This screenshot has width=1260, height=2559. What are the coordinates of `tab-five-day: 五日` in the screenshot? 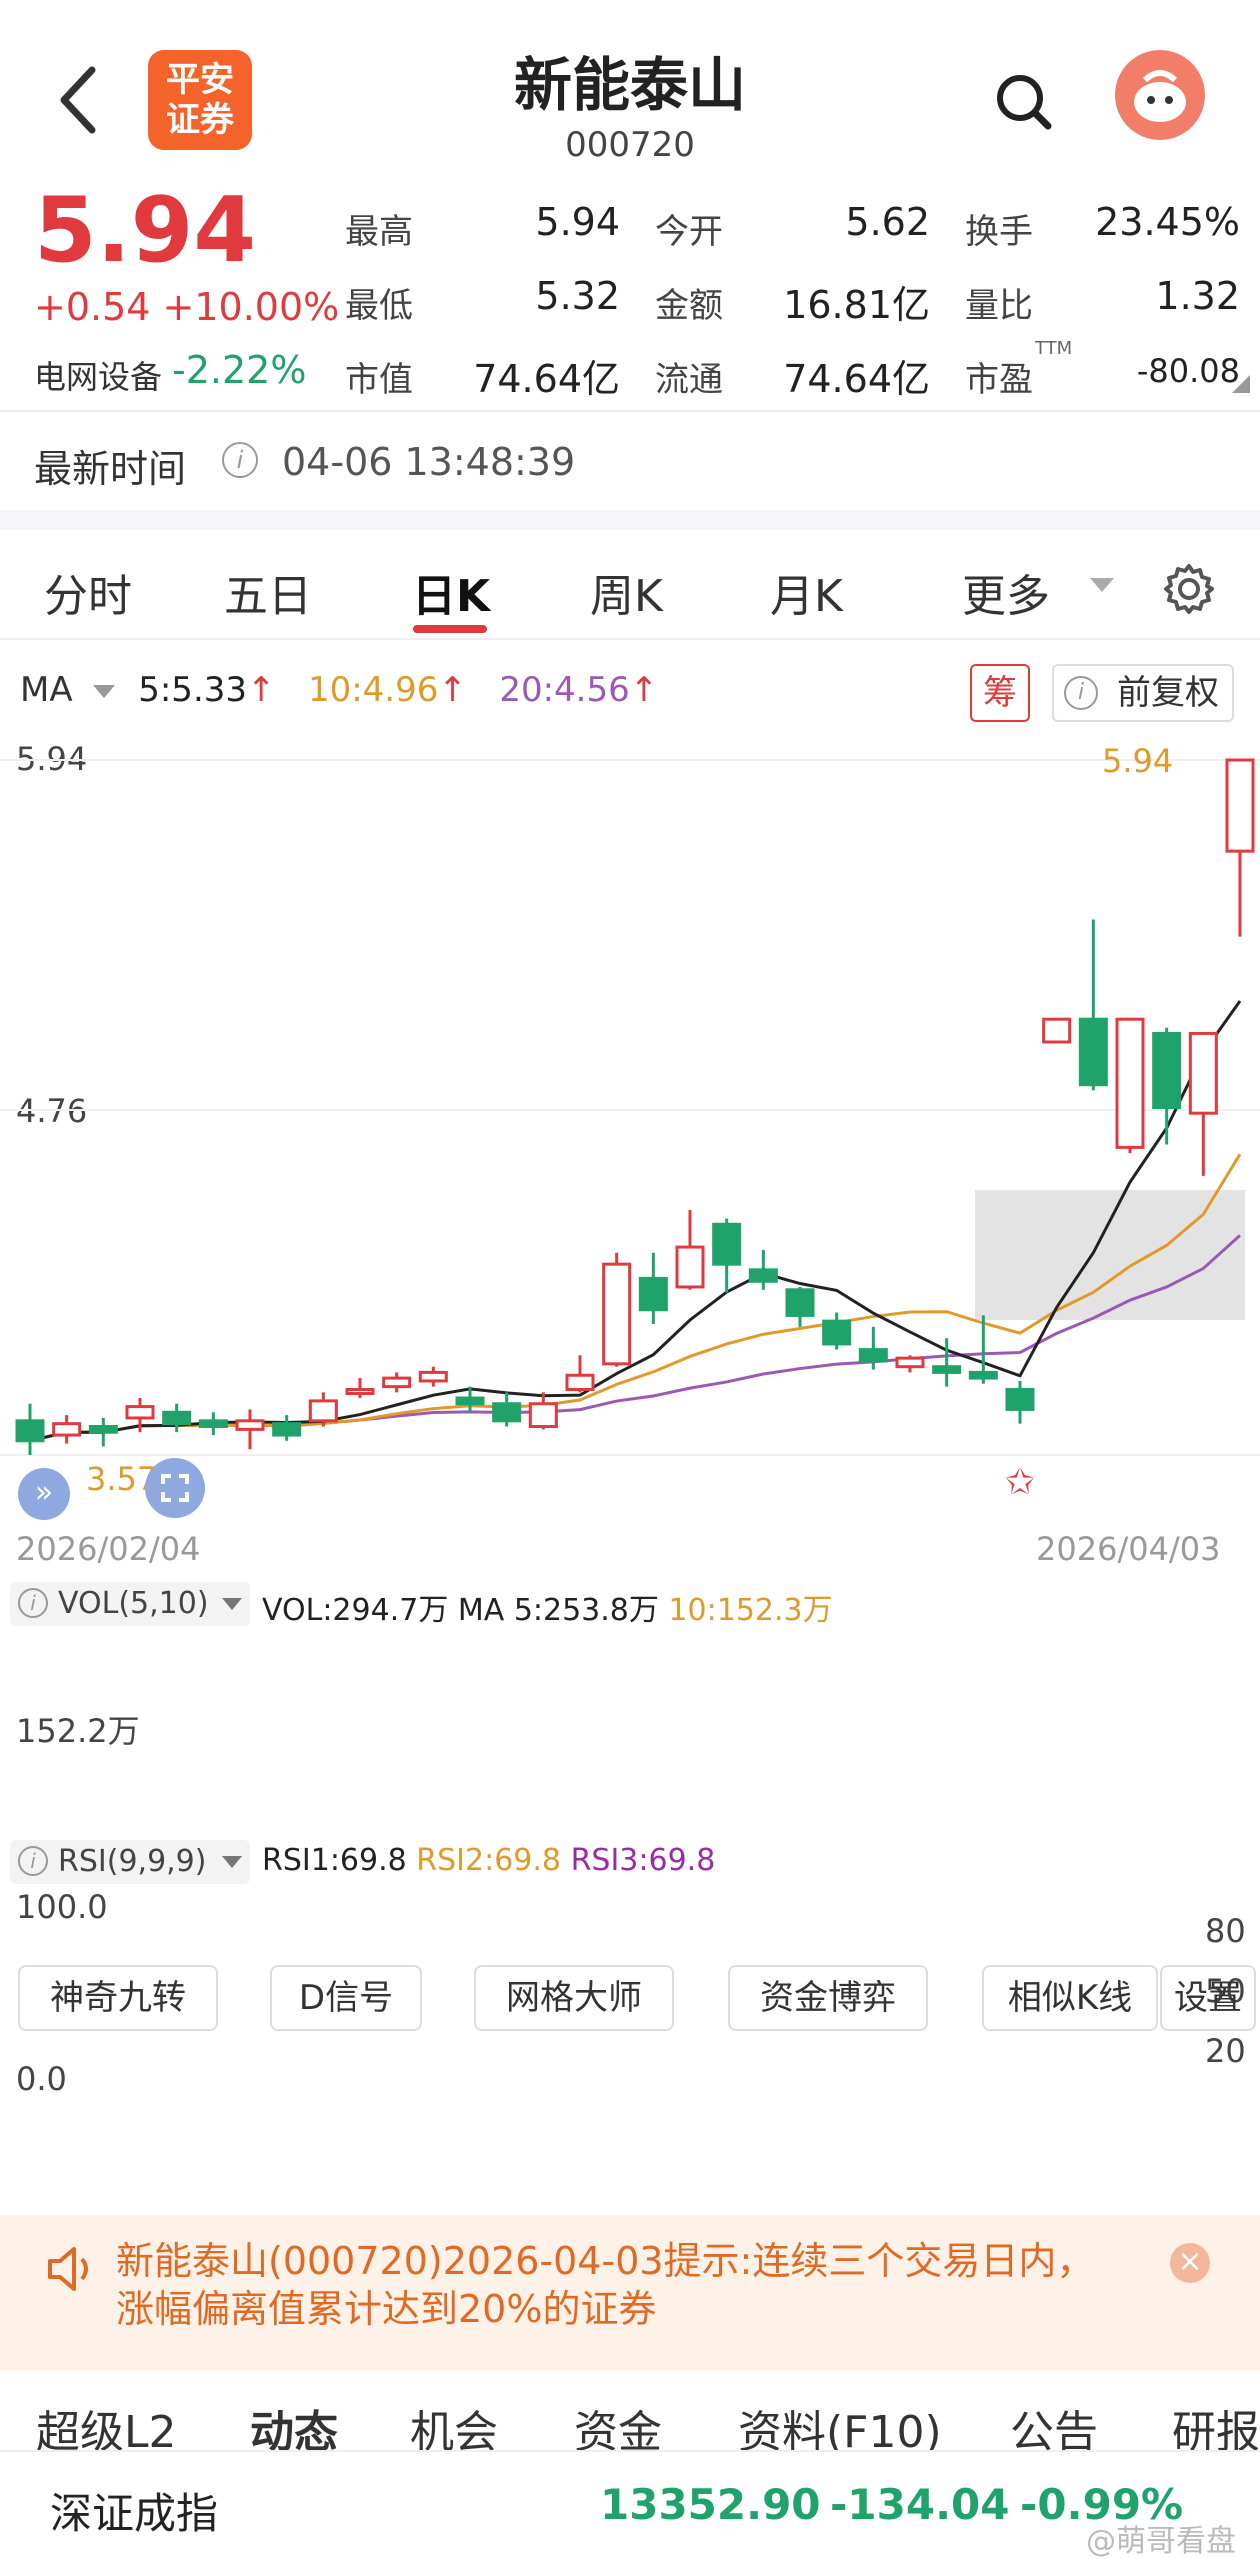 It's located at (268, 592).